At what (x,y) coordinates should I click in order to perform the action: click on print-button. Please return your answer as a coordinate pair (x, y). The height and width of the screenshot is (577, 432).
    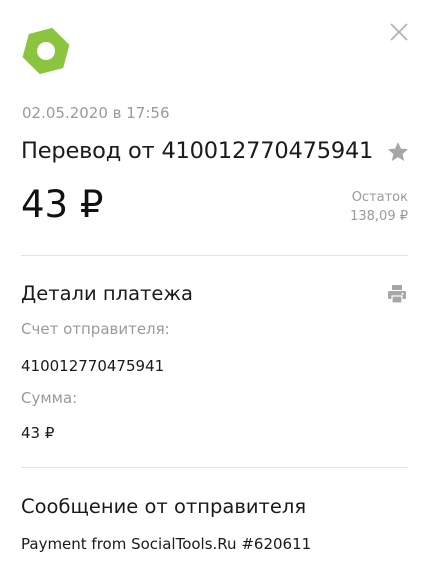
    Looking at the image, I should click on (397, 294).